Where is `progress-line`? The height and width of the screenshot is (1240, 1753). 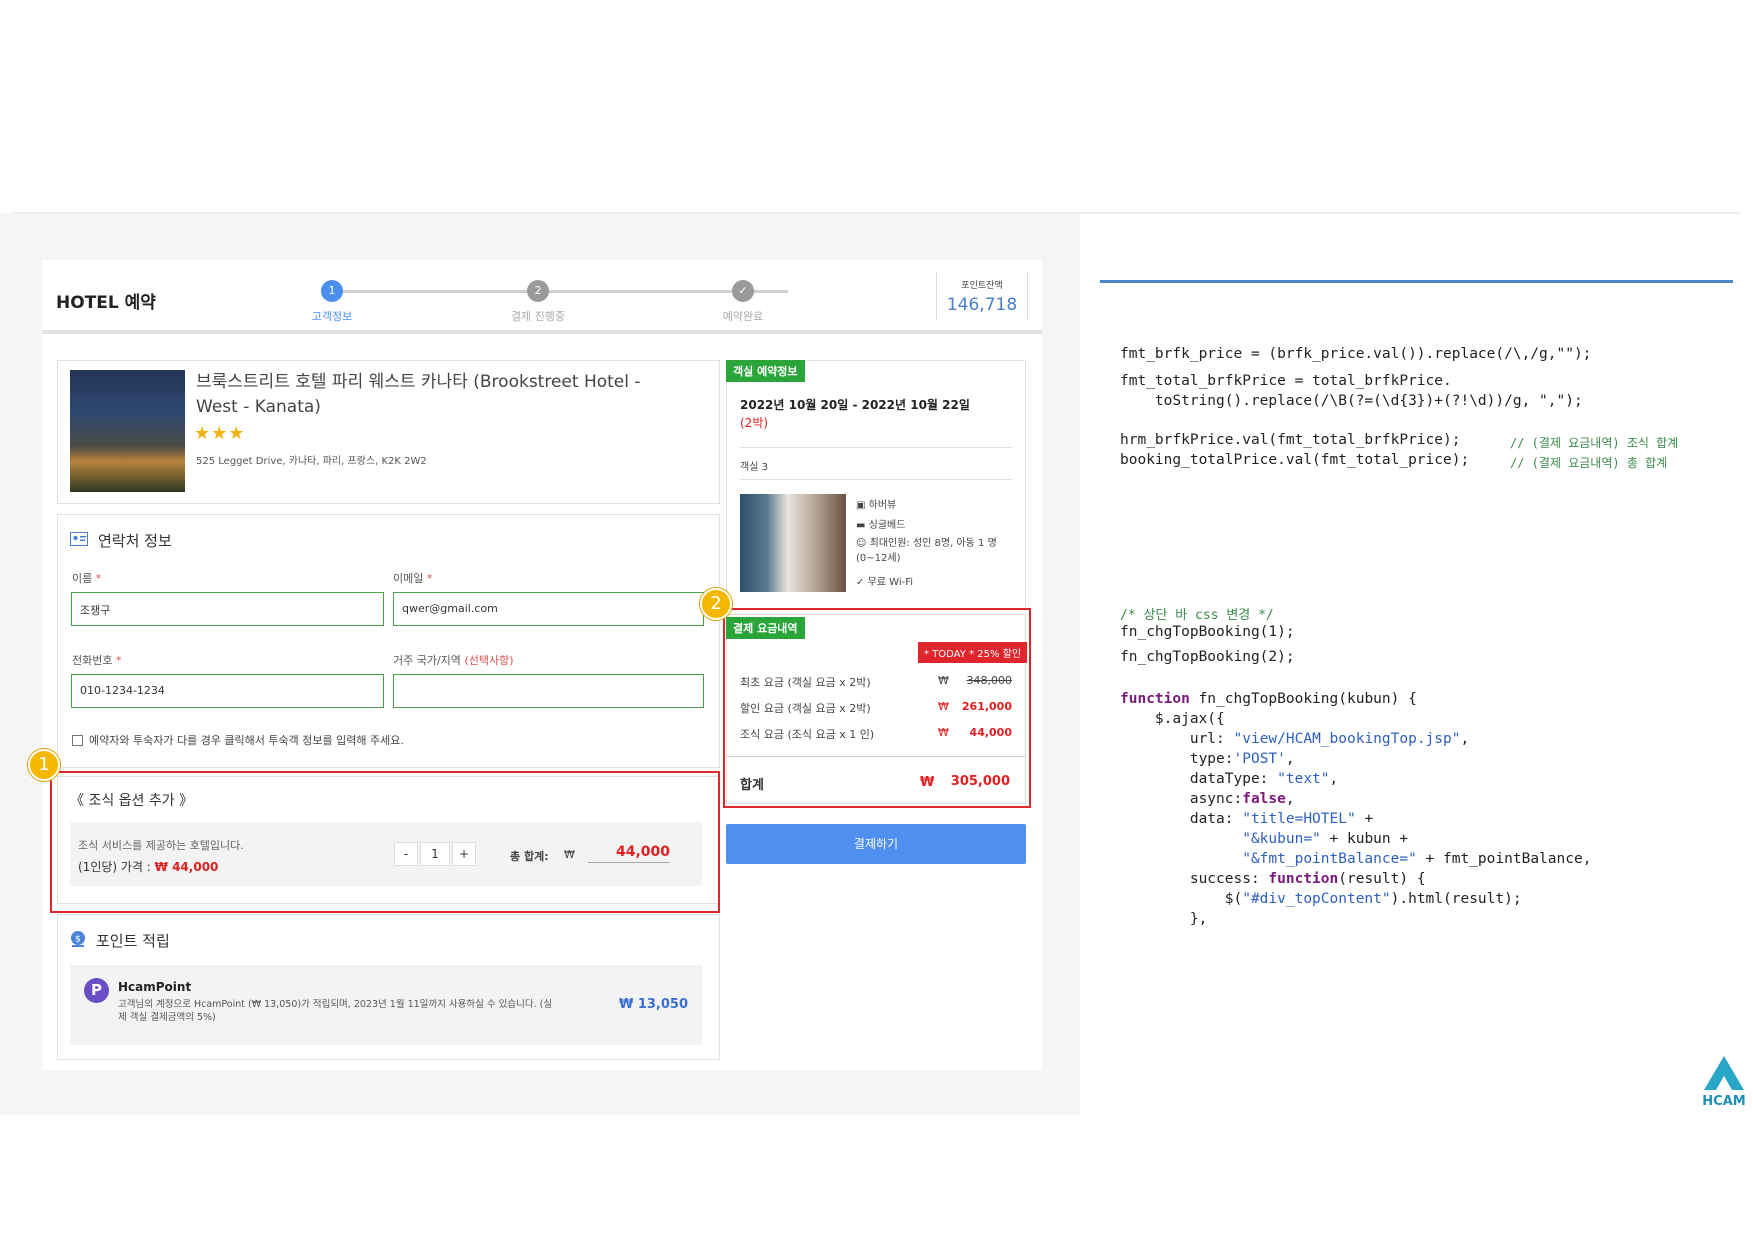
progress-line is located at coordinates (560, 291).